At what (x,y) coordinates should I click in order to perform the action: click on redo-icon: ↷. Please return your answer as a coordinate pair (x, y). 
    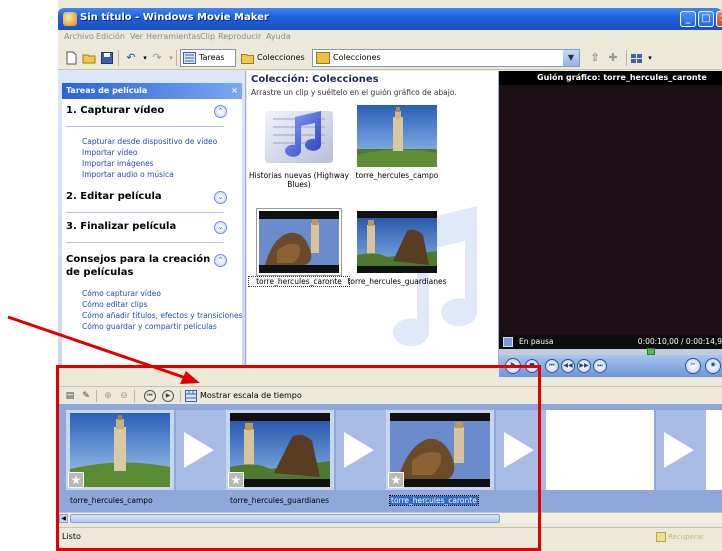
    Looking at the image, I should click on (157, 58).